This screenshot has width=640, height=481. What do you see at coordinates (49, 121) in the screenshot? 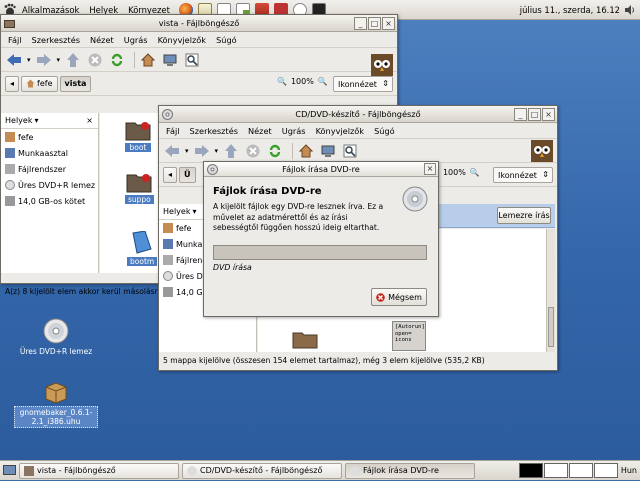
I see `sidebar-header: Helyek ▾ ×` at bounding box center [49, 121].